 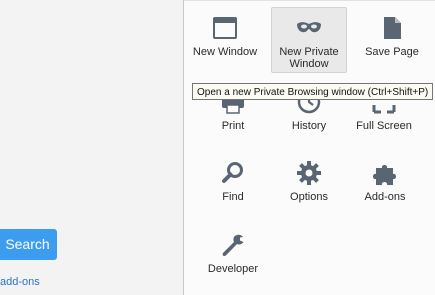 I want to click on magnifier-icon, so click(x=233, y=173).